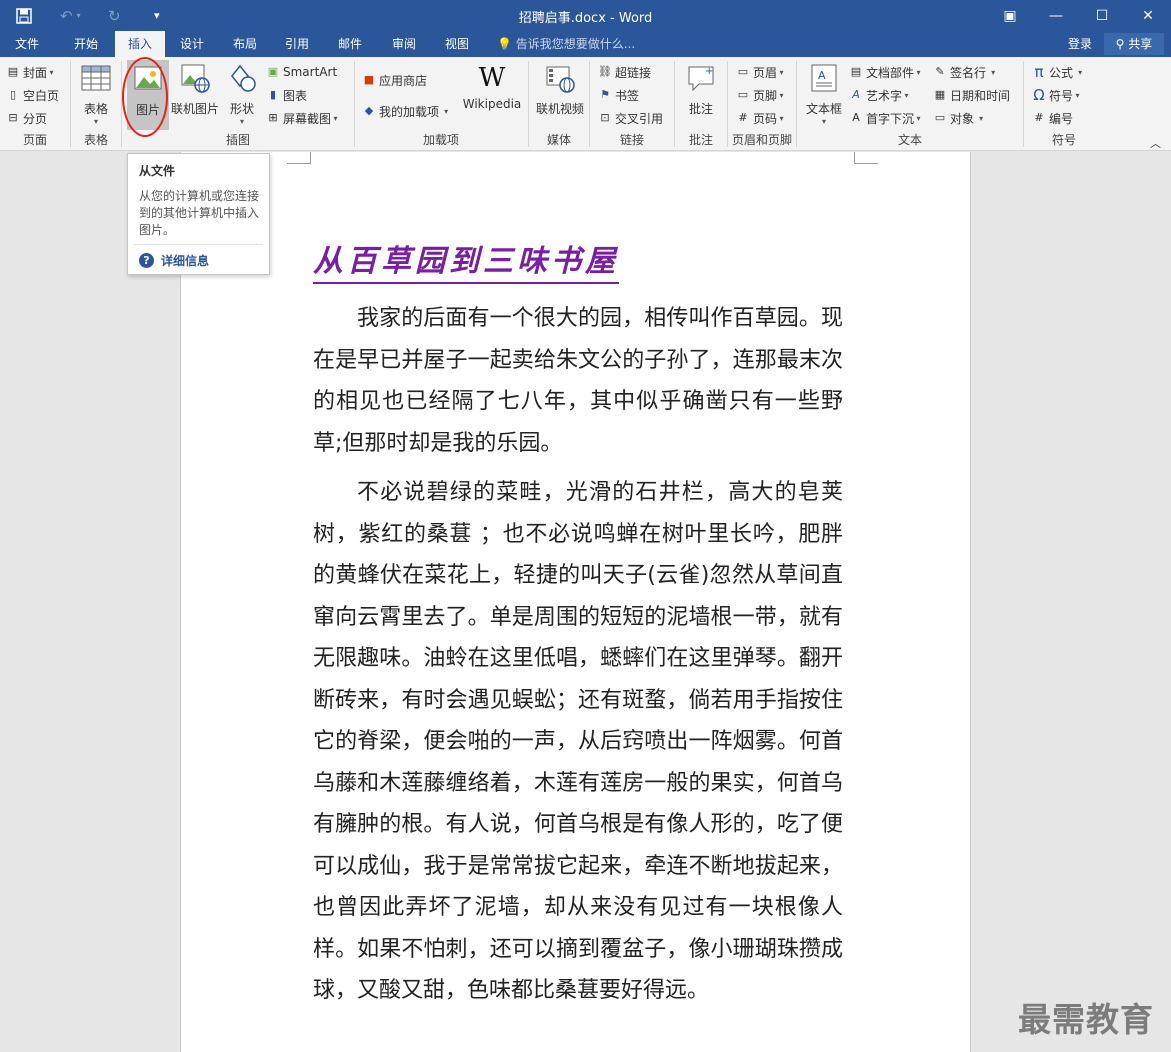 The height and width of the screenshot is (1052, 1171). Describe the element at coordinates (32, 95) in the screenshot. I see `blank-page-button: ▯ 空白页` at that location.